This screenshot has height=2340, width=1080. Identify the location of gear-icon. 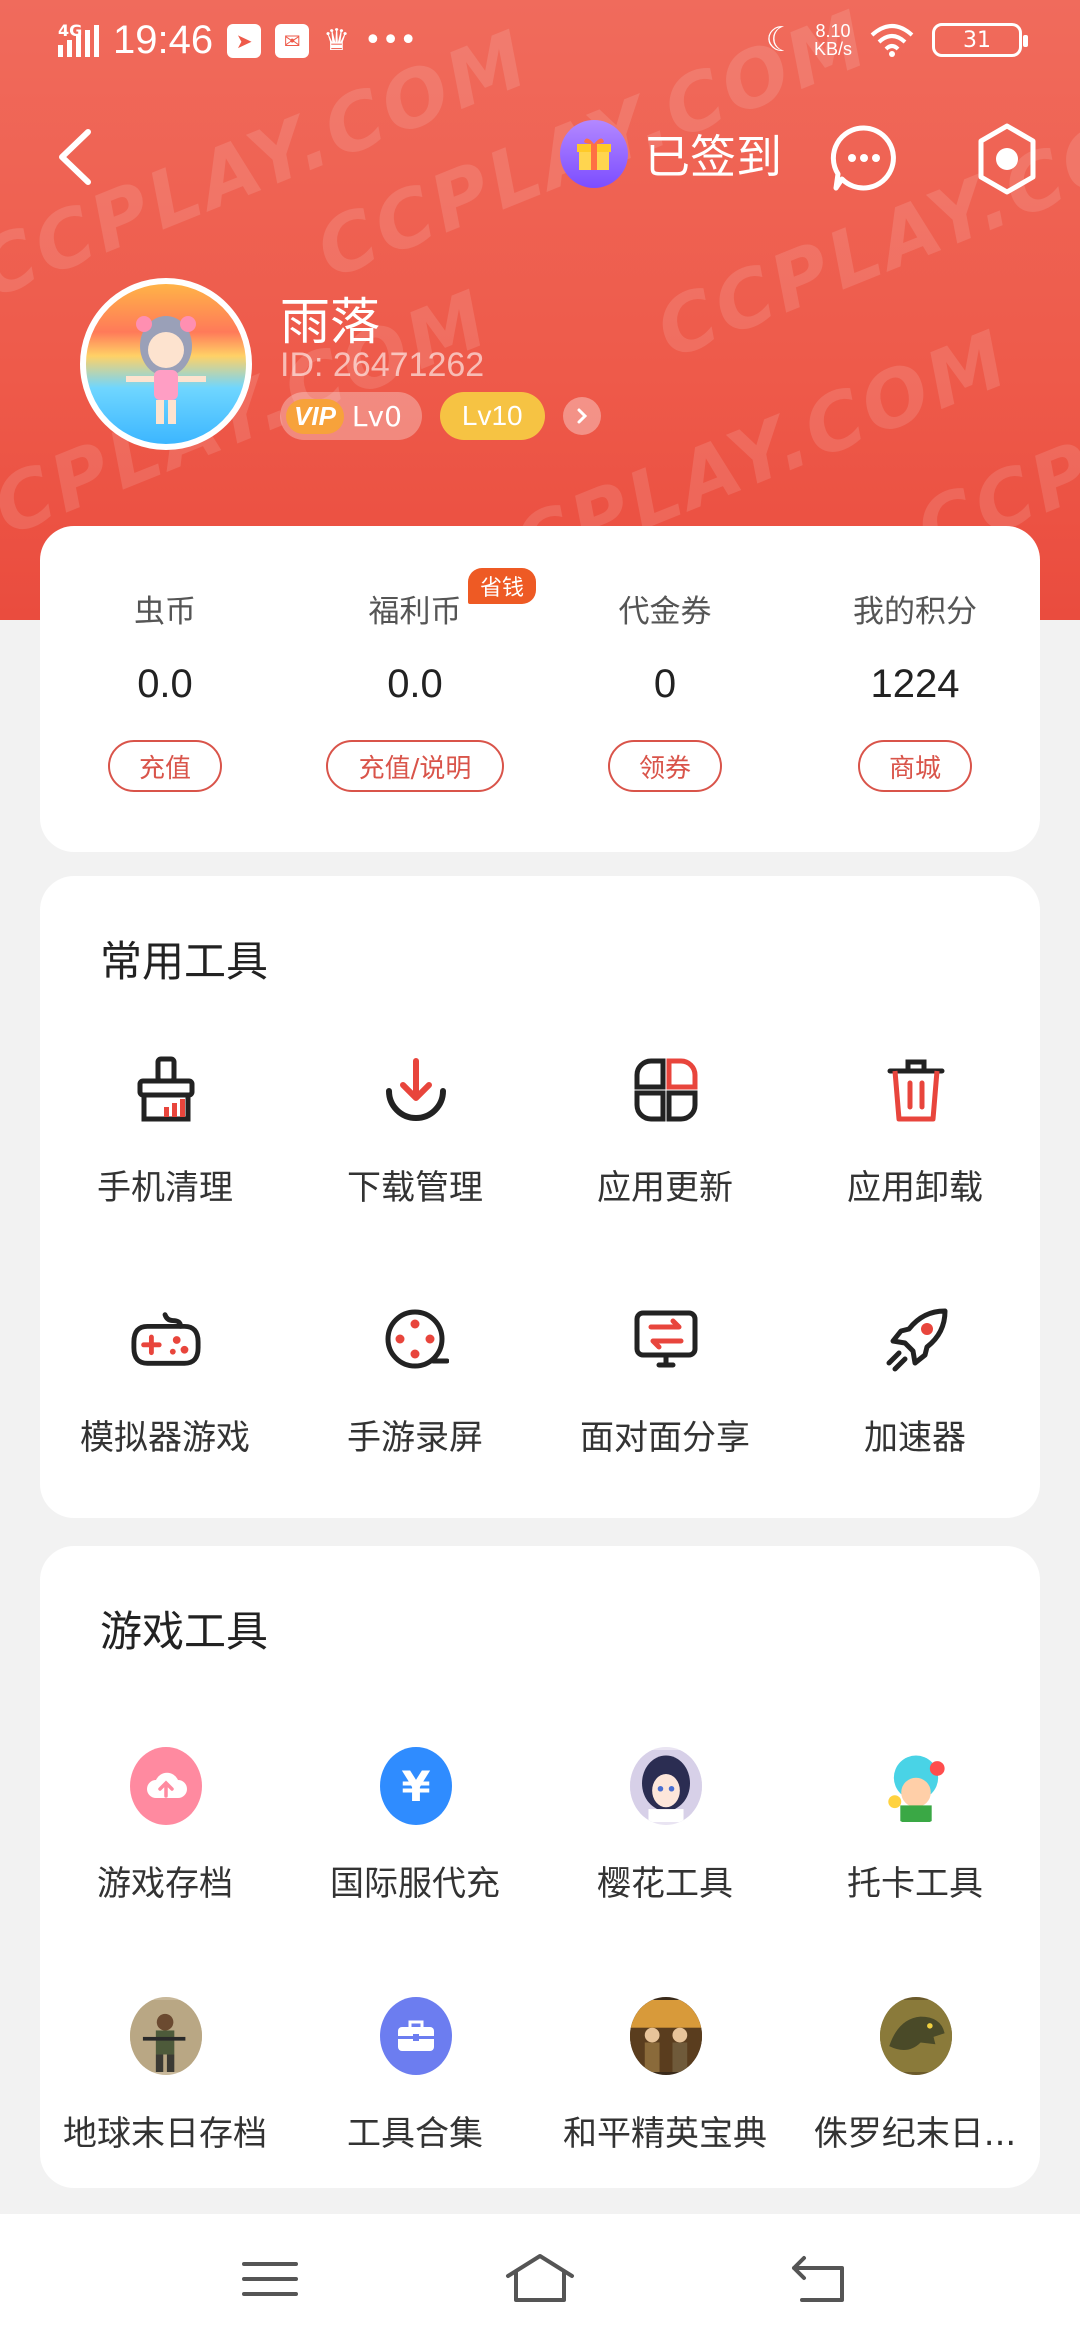
(1007, 159).